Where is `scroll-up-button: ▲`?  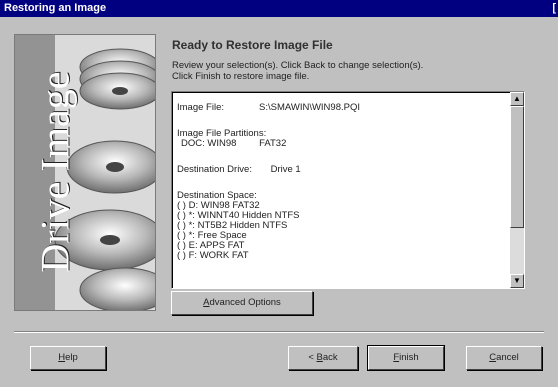
scroll-up-button: ▲ is located at coordinates (517, 99).